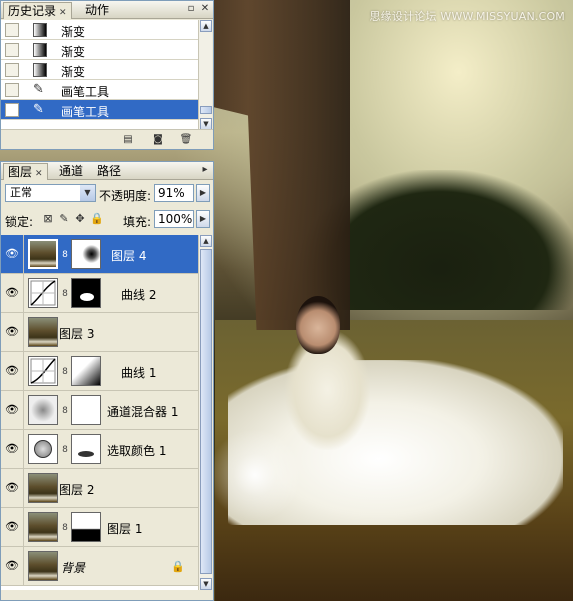 This screenshot has width=573, height=601. I want to click on selective-color-icon, so click(43, 449).